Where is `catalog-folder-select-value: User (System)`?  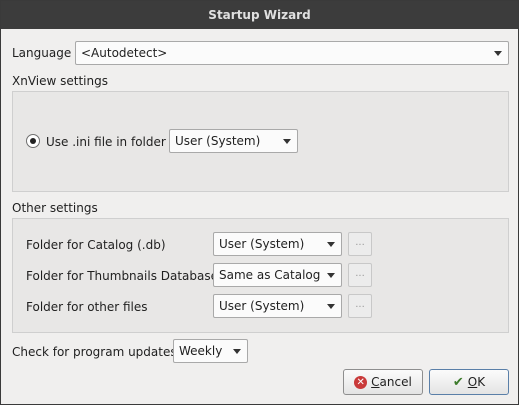 catalog-folder-select-value: User (System) is located at coordinates (262, 244).